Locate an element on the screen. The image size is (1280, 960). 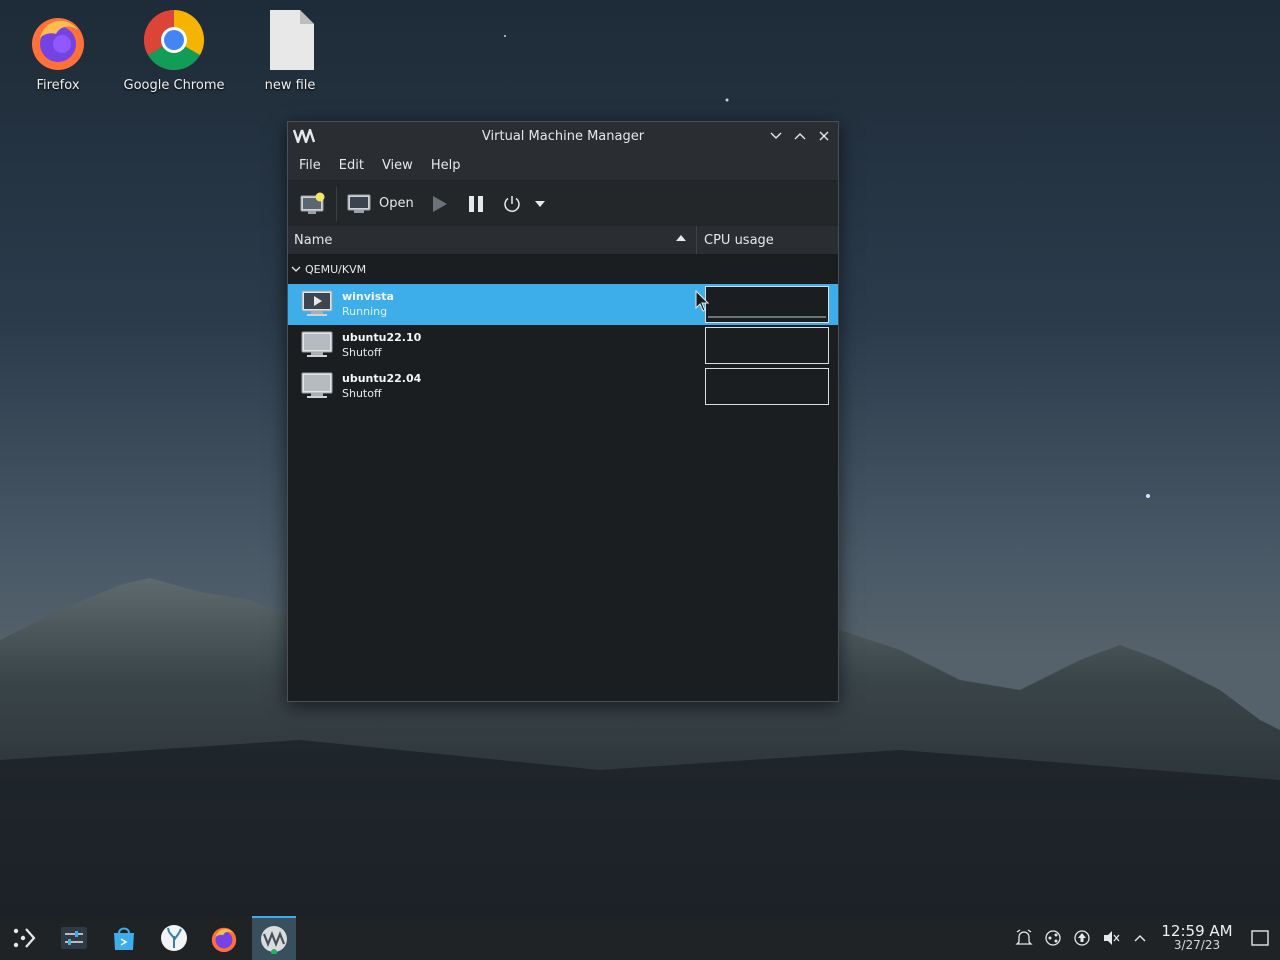
tray-updates is located at coordinates (1081, 938).